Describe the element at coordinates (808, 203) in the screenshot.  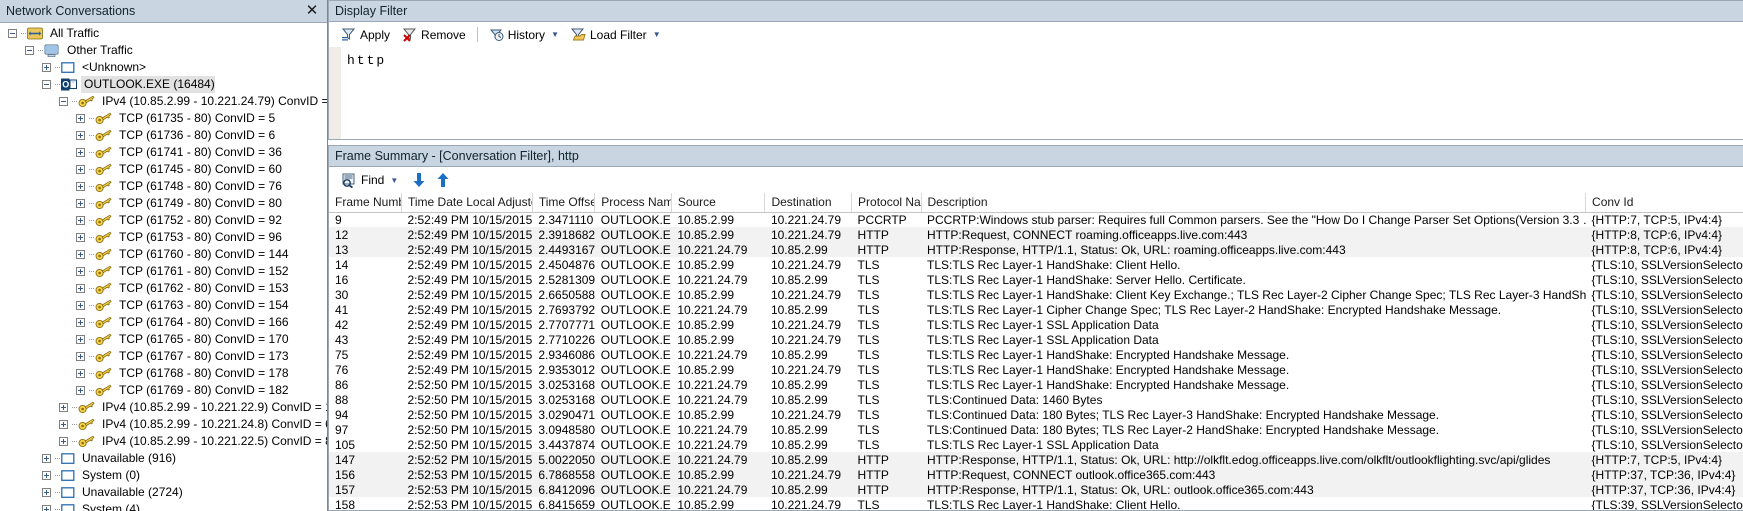
I see `column-header-destination: Destination` at that location.